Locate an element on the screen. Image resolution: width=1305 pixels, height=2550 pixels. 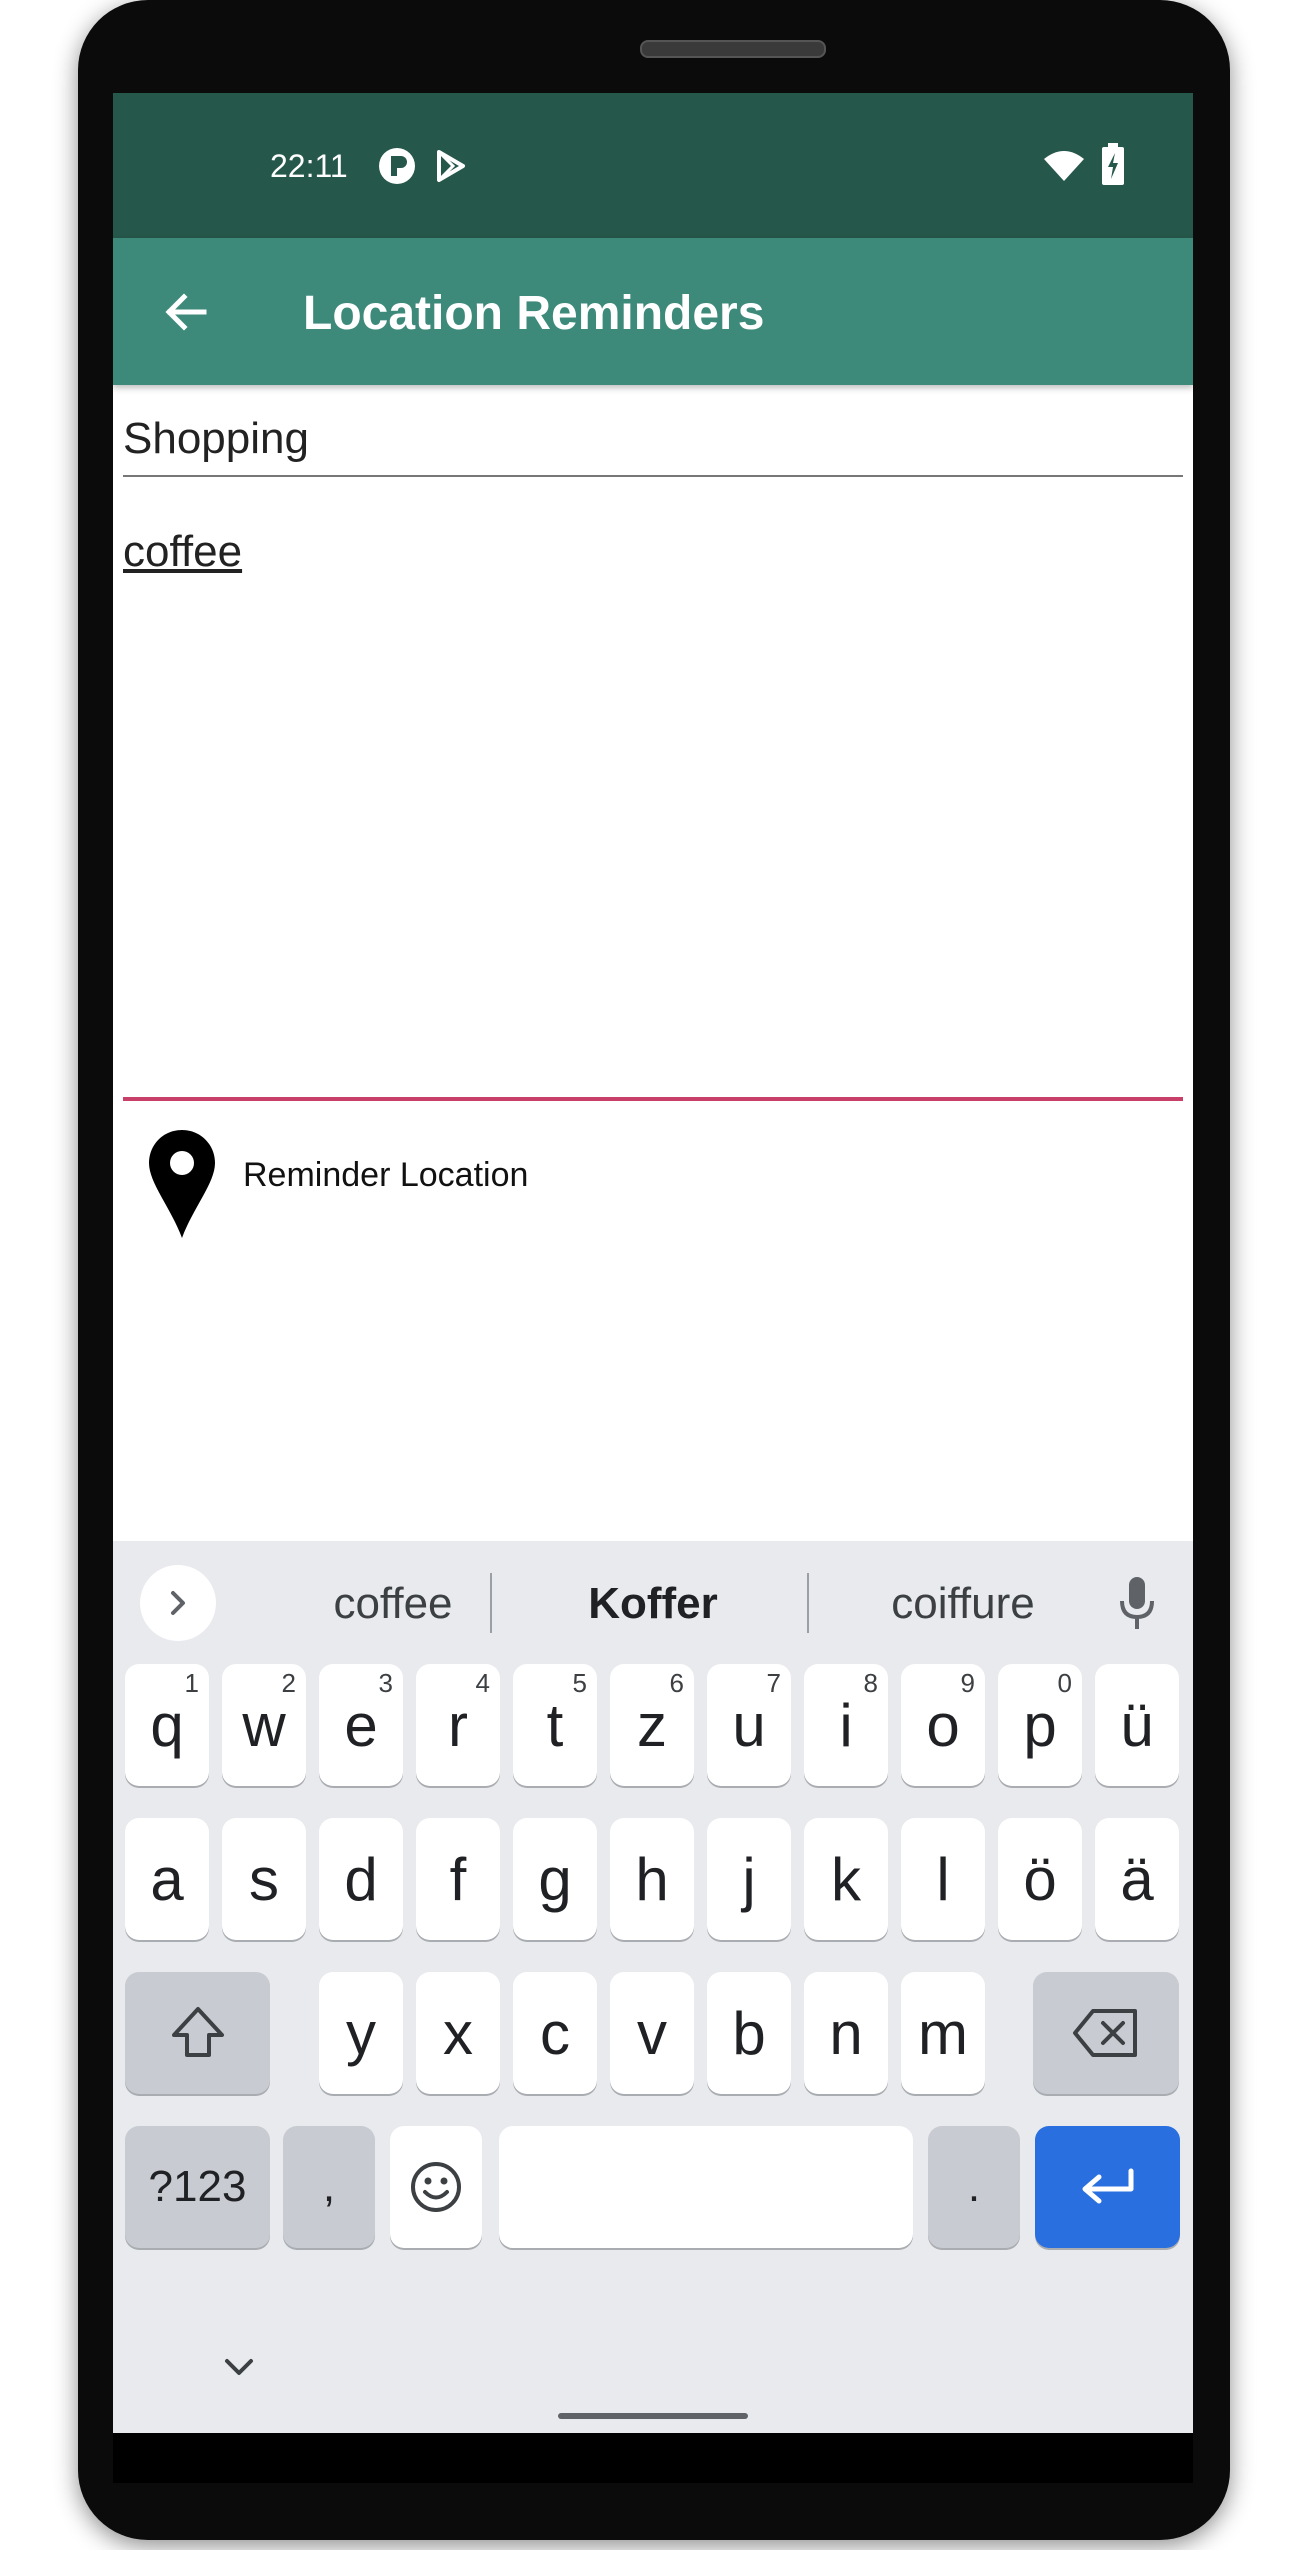
suggestion-strip: coffee Koffer coiffure is located at coordinates (653, 1595).